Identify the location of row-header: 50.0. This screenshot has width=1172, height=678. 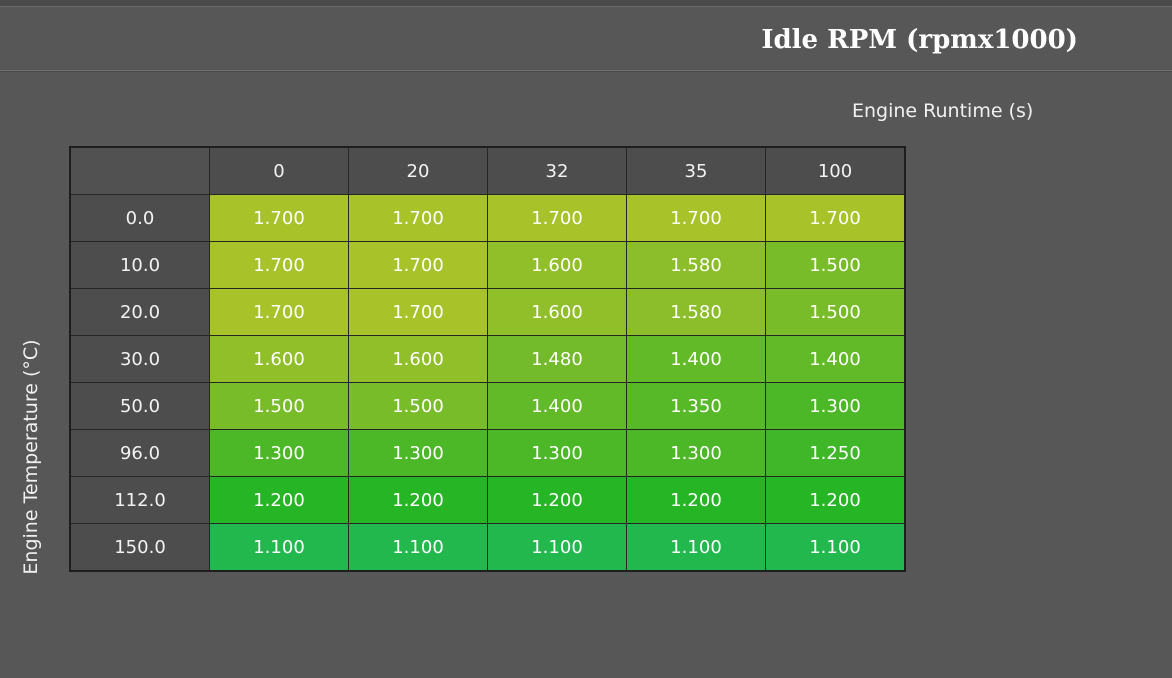
(139, 406).